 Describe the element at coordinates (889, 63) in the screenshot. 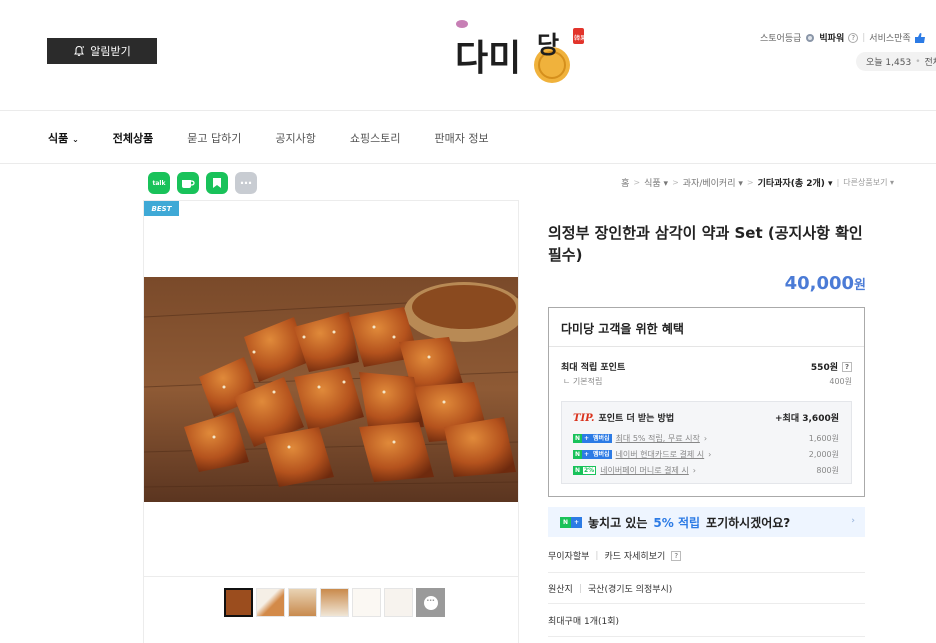

I see `today-count: 오늘 1,453` at that location.